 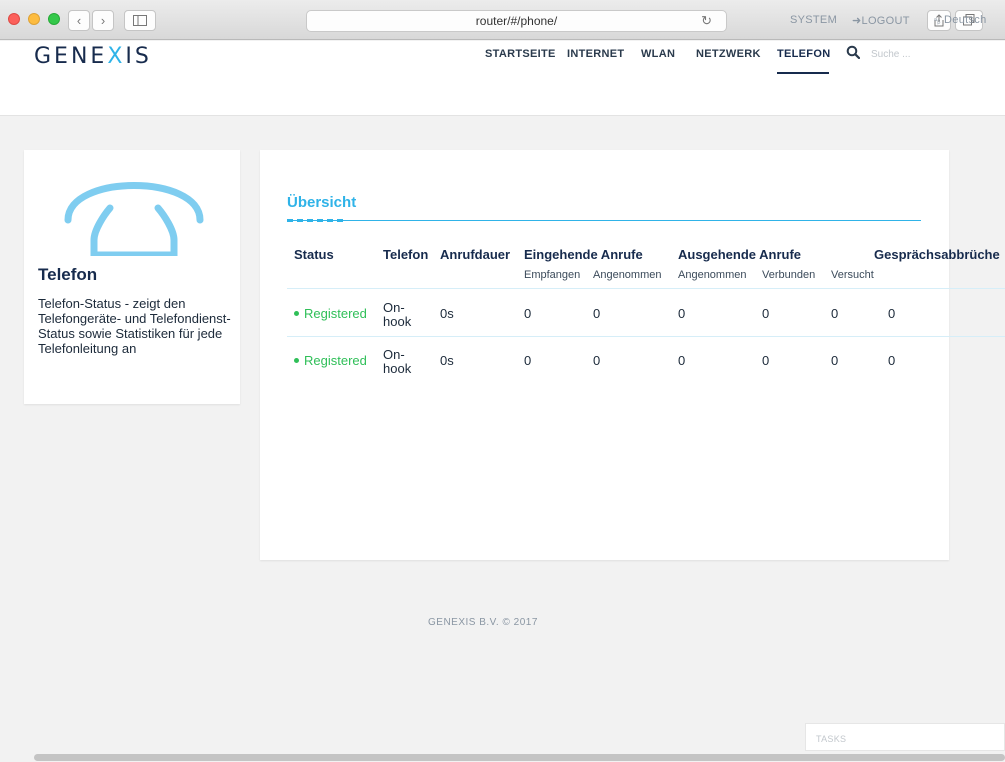 I want to click on minimize-window-button, so click(x=34, y=19).